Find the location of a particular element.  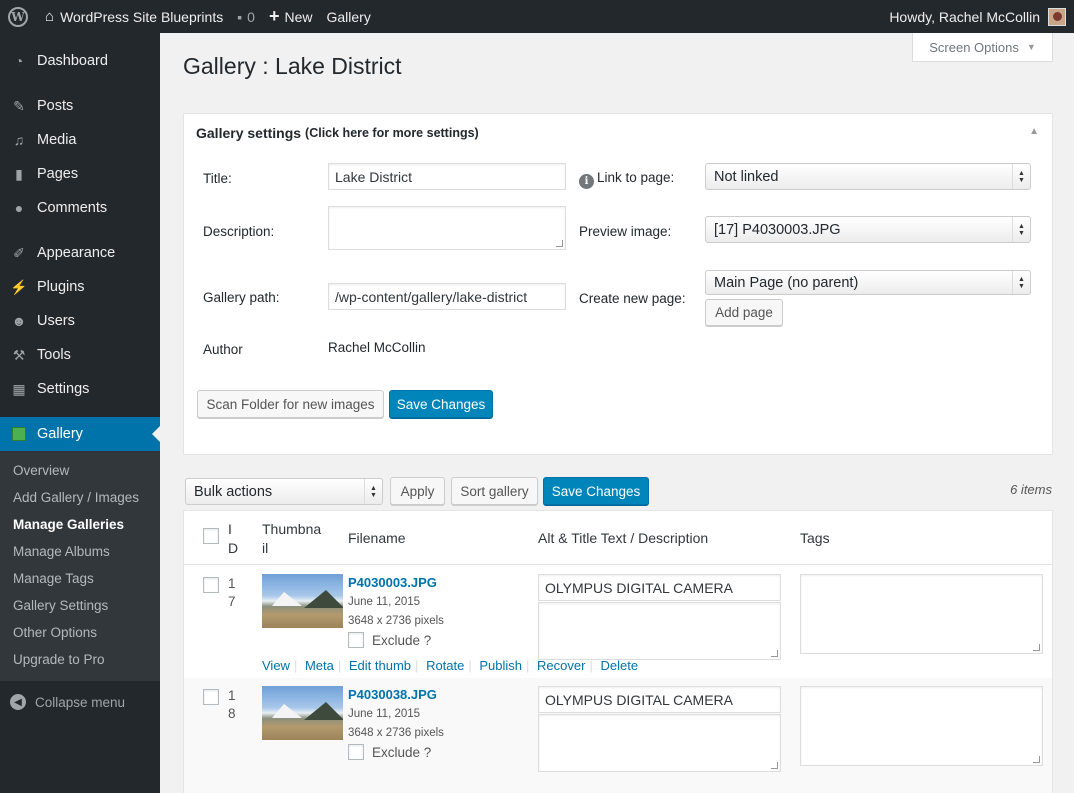

wordpress-logo-icon: W is located at coordinates (18, 16).